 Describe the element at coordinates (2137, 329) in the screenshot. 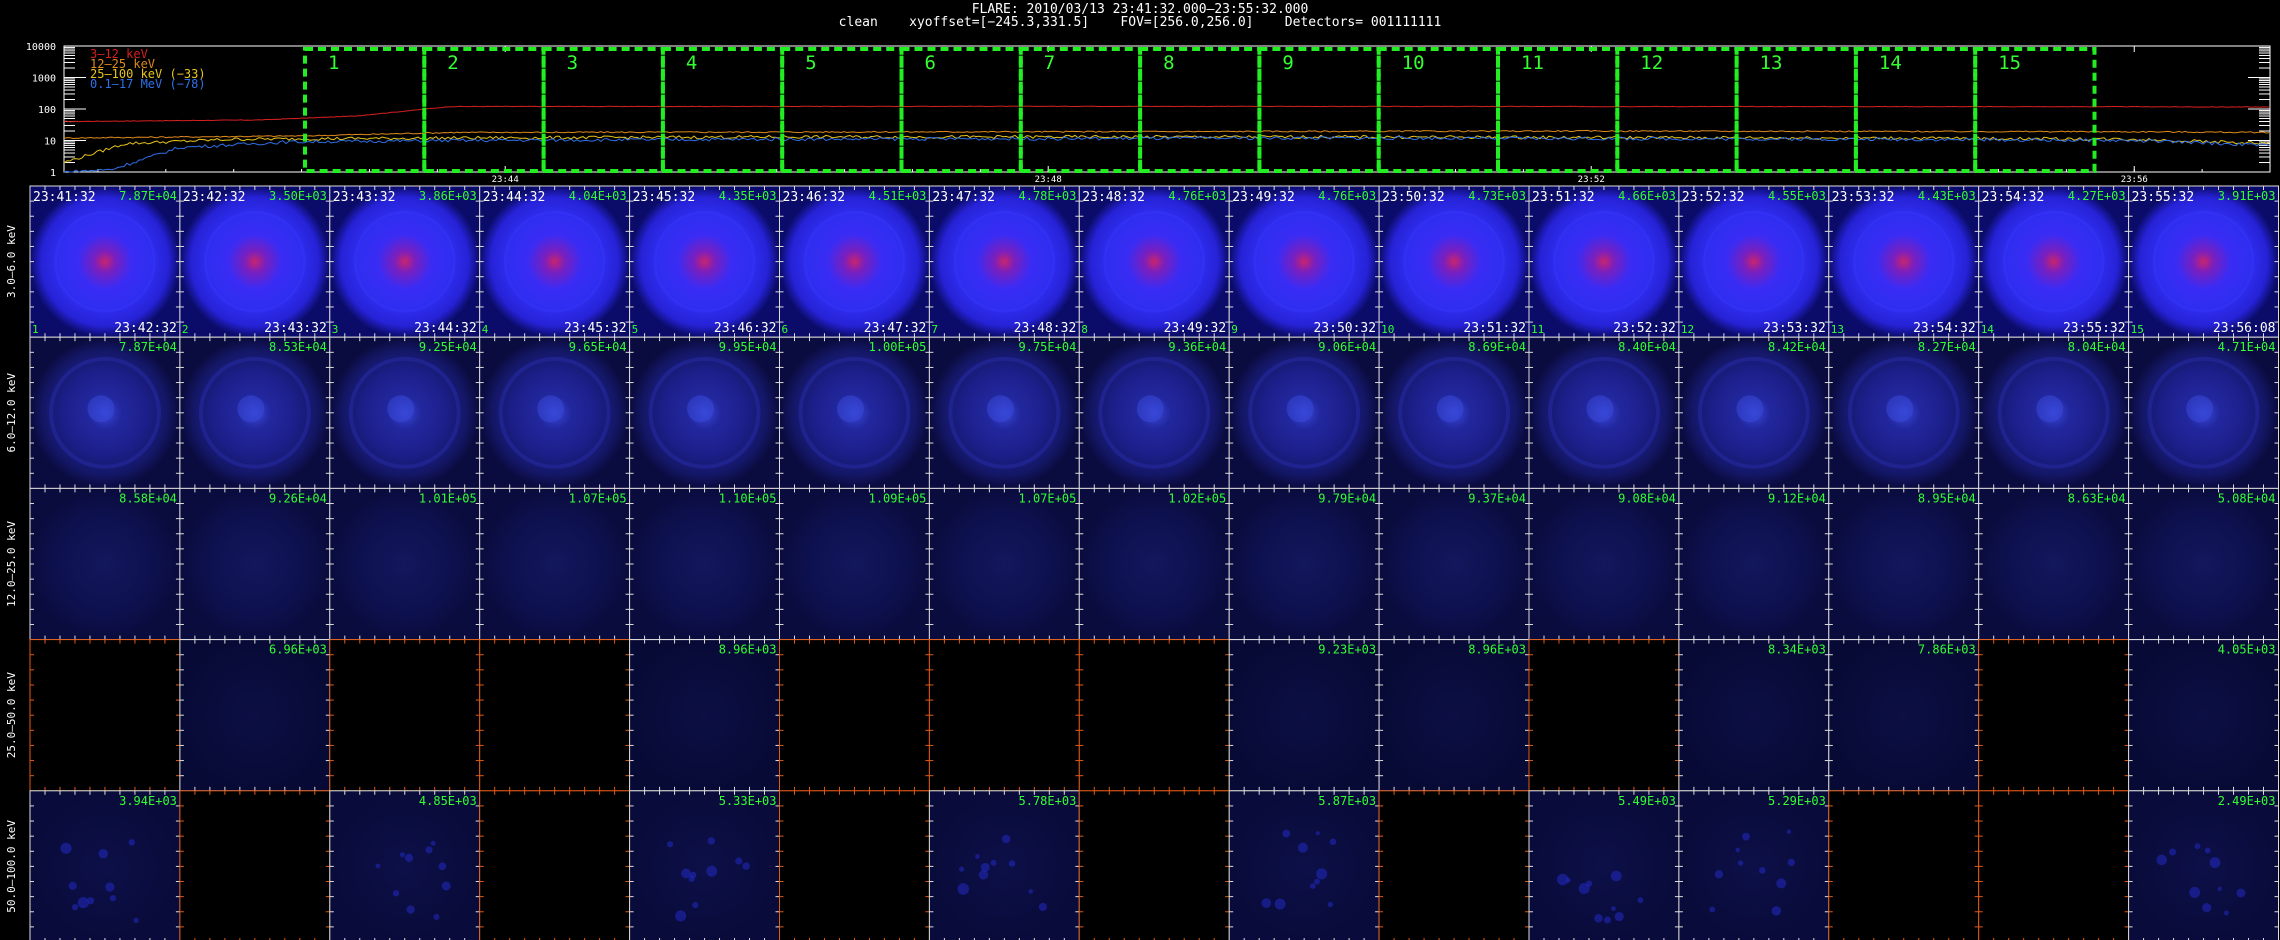

I see `tile-window-index: 15` at that location.